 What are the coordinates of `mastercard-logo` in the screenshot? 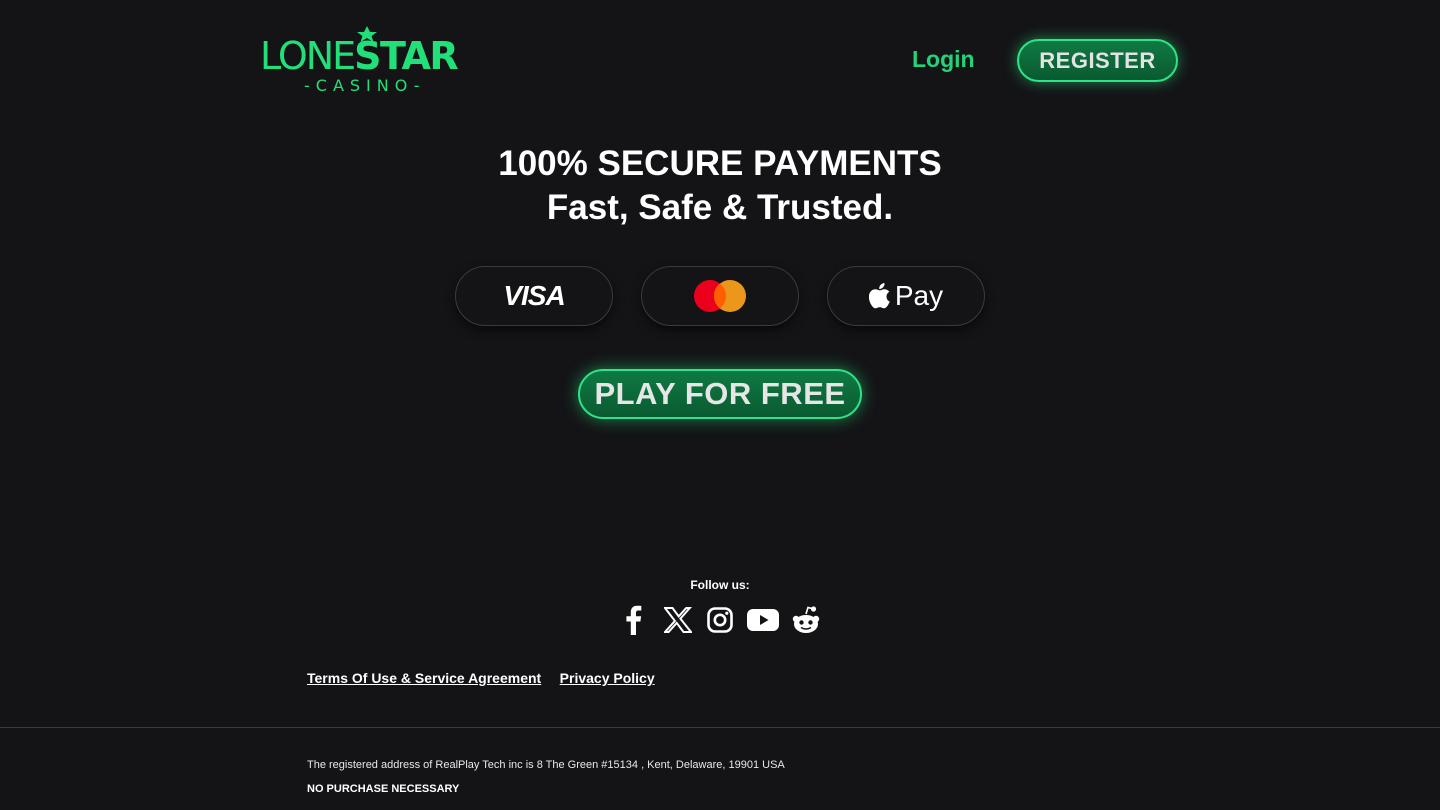 It's located at (720, 296).